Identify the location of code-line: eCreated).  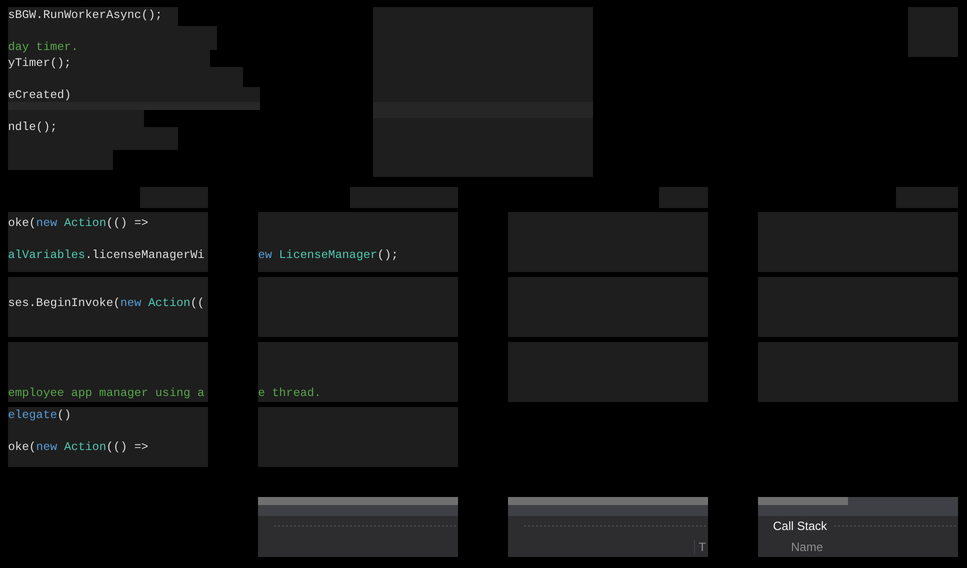
(40, 95).